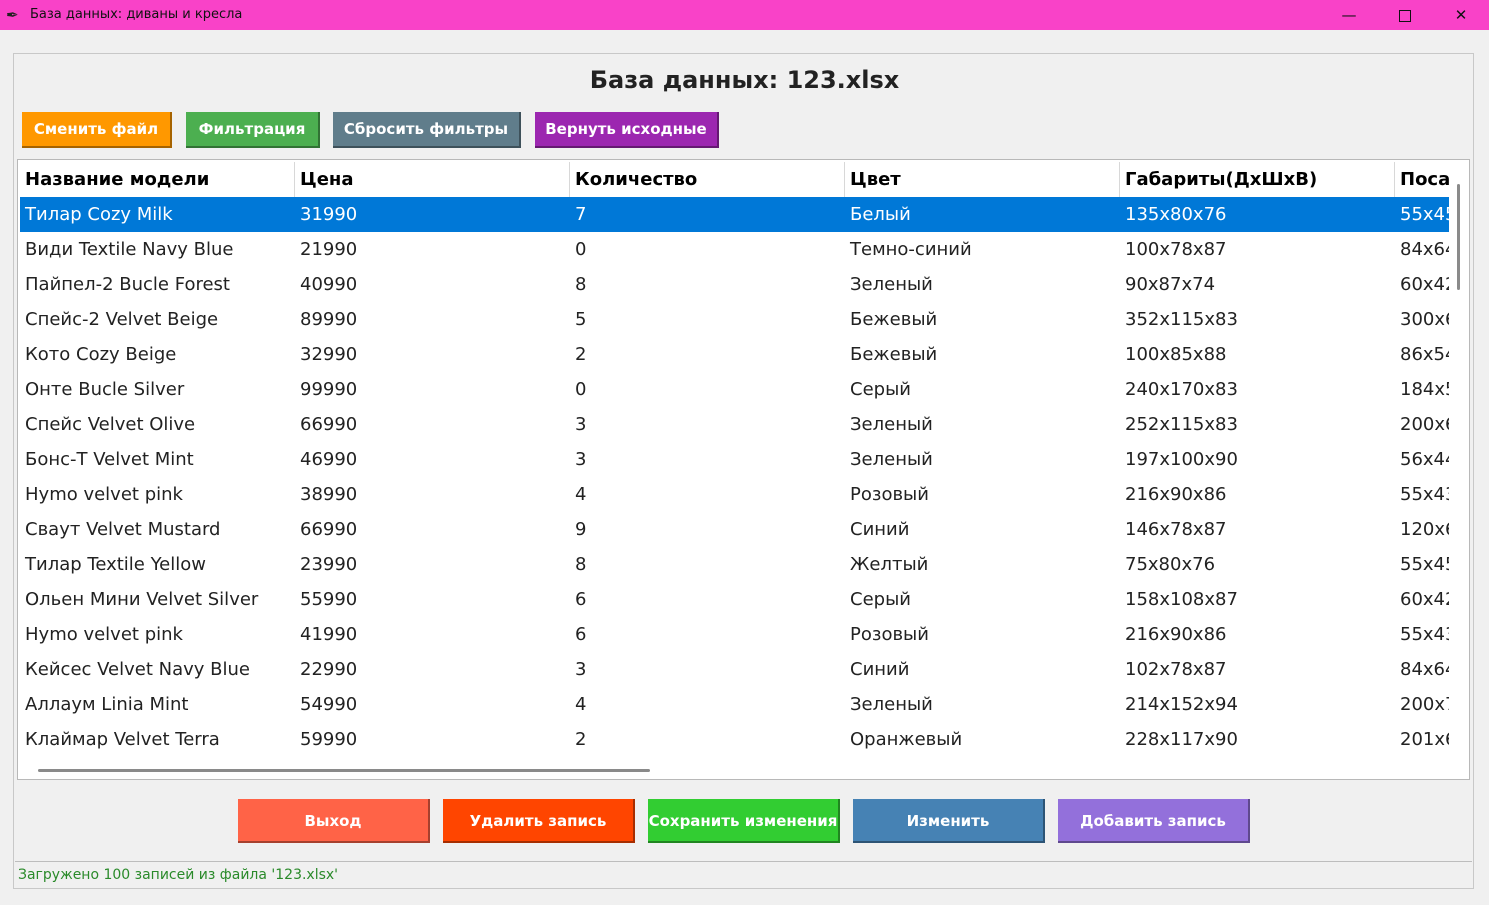 The width and height of the screenshot is (1489, 905). I want to click on cell-price: 32990, so click(329, 354).